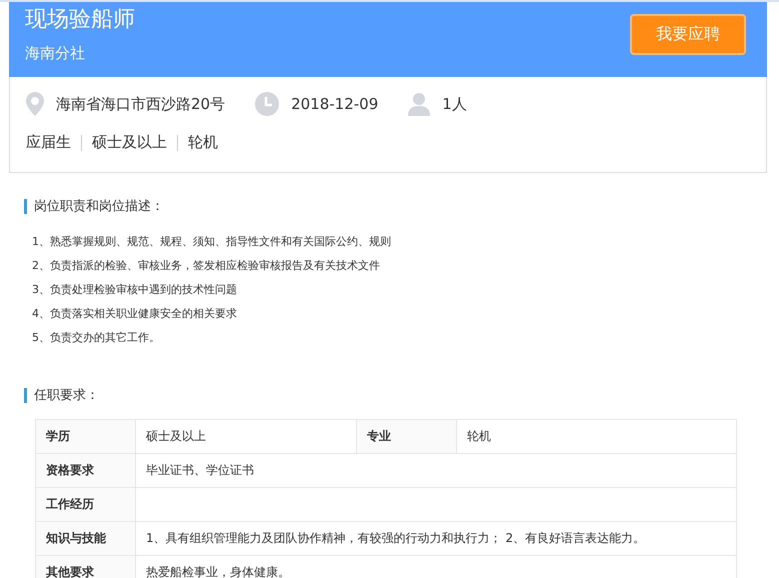  I want to click on table-cell: 硕士及以上, so click(246, 437).